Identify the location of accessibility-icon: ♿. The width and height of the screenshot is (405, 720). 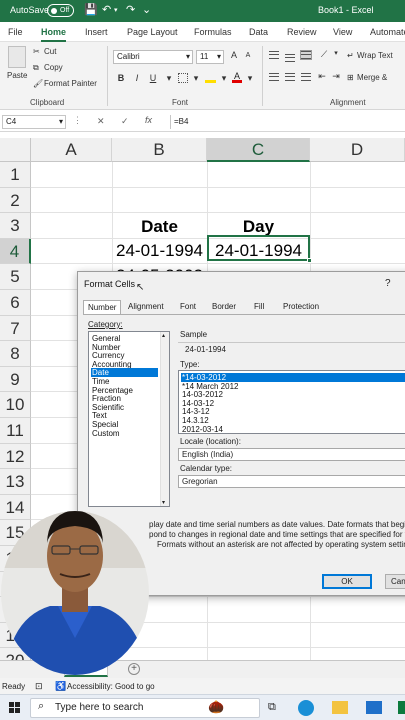
(60, 686).